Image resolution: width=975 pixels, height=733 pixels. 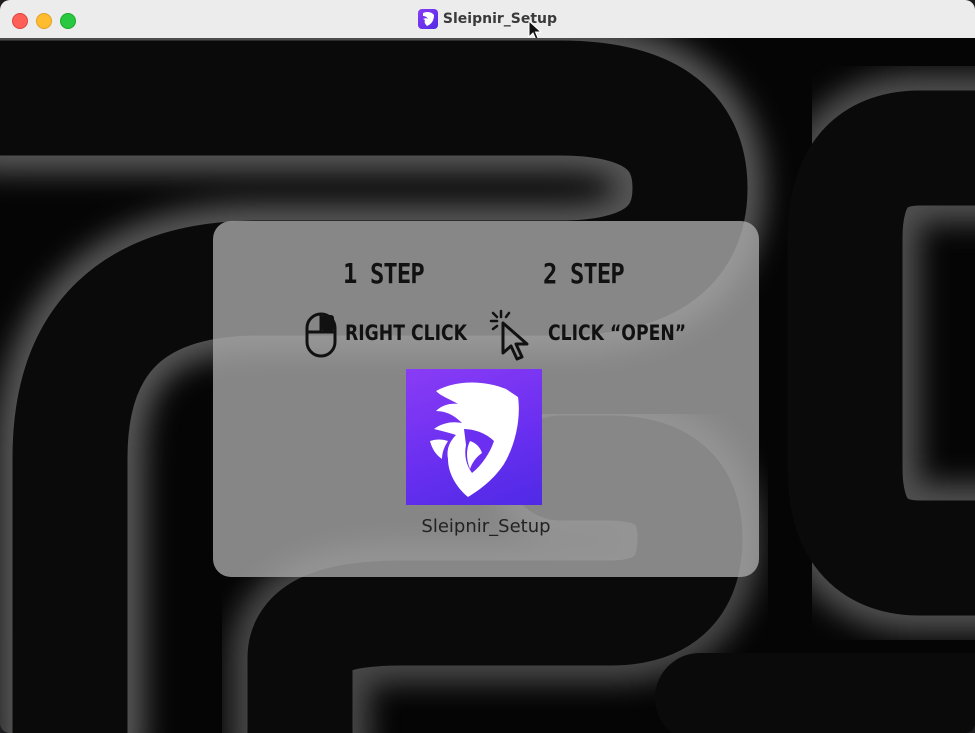 I want to click on app-title-icon, so click(x=427, y=19).